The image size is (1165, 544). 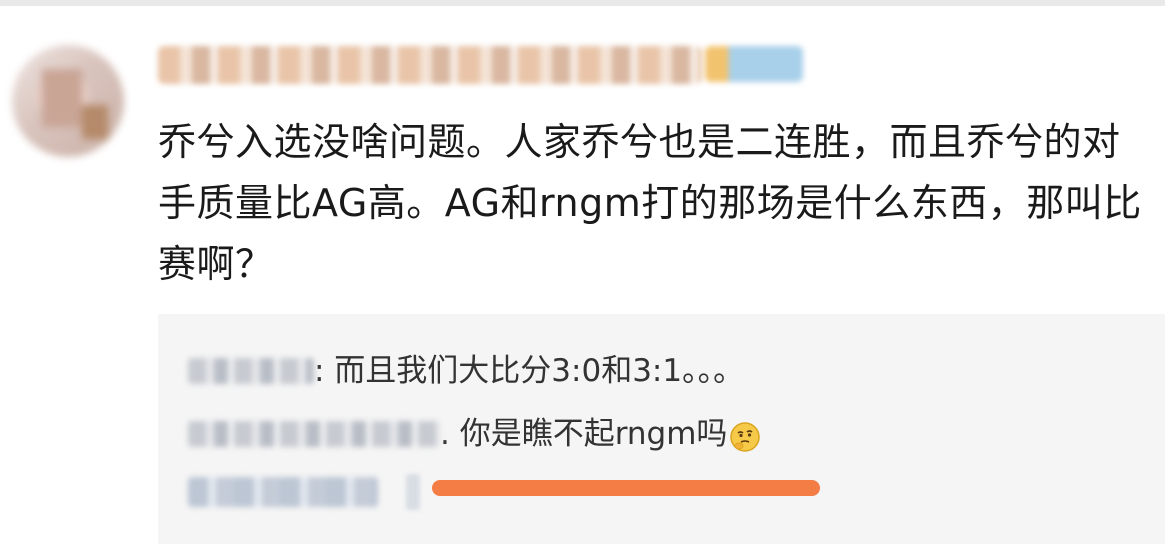 What do you see at coordinates (430, 65) in the screenshot?
I see `username-redacted` at bounding box center [430, 65].